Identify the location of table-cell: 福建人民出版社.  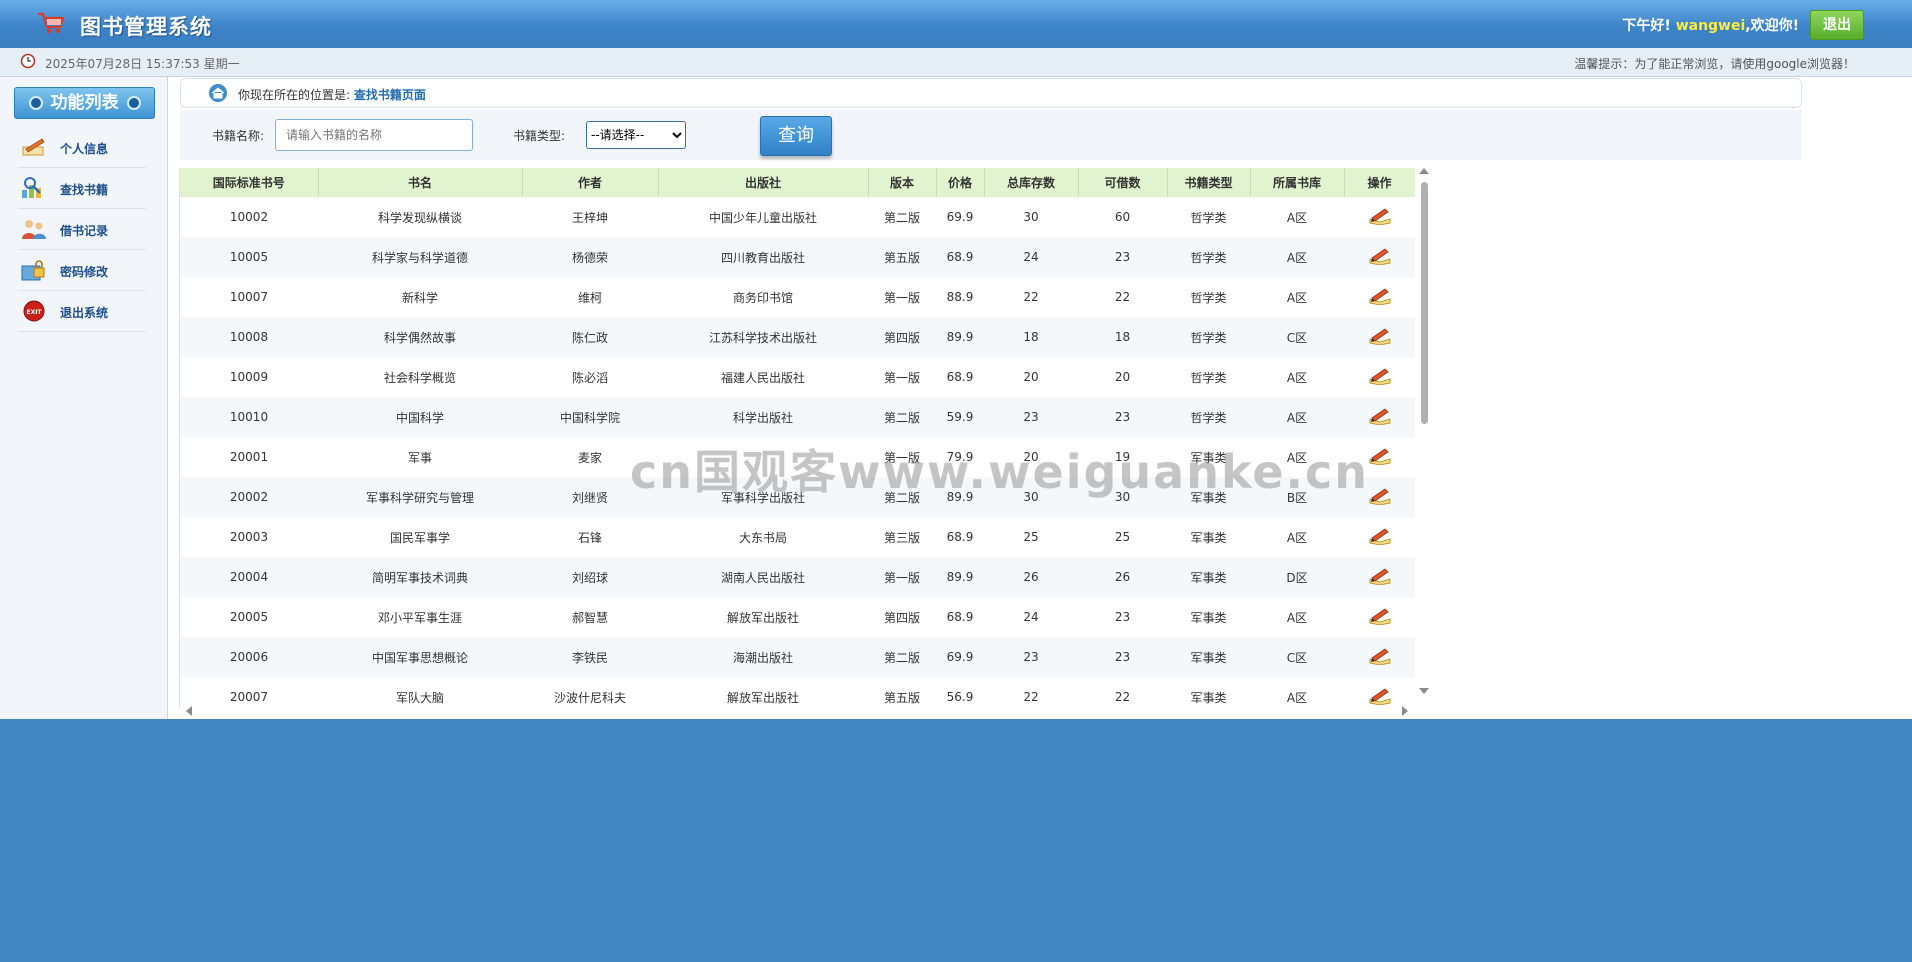
(762, 377).